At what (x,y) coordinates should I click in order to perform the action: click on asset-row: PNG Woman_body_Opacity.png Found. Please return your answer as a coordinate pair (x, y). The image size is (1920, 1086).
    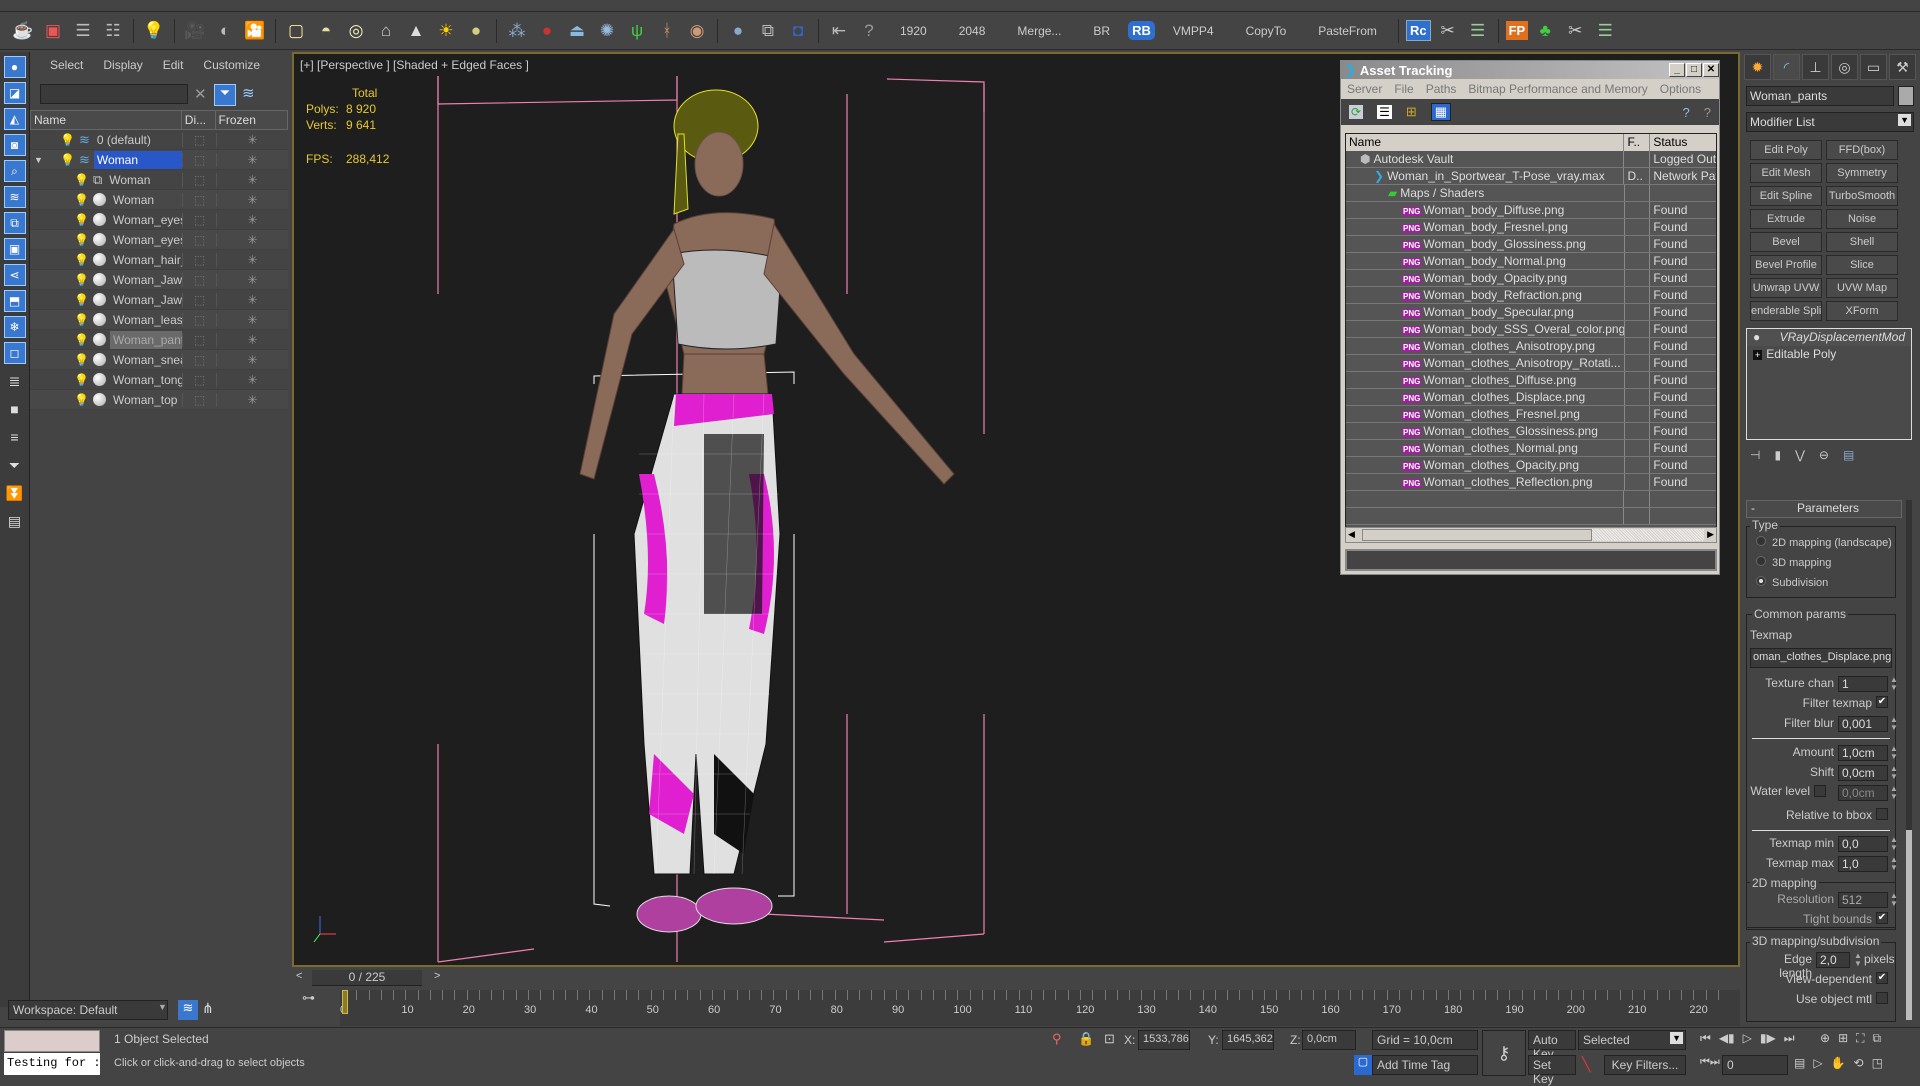
    Looking at the image, I should click on (1531, 278).